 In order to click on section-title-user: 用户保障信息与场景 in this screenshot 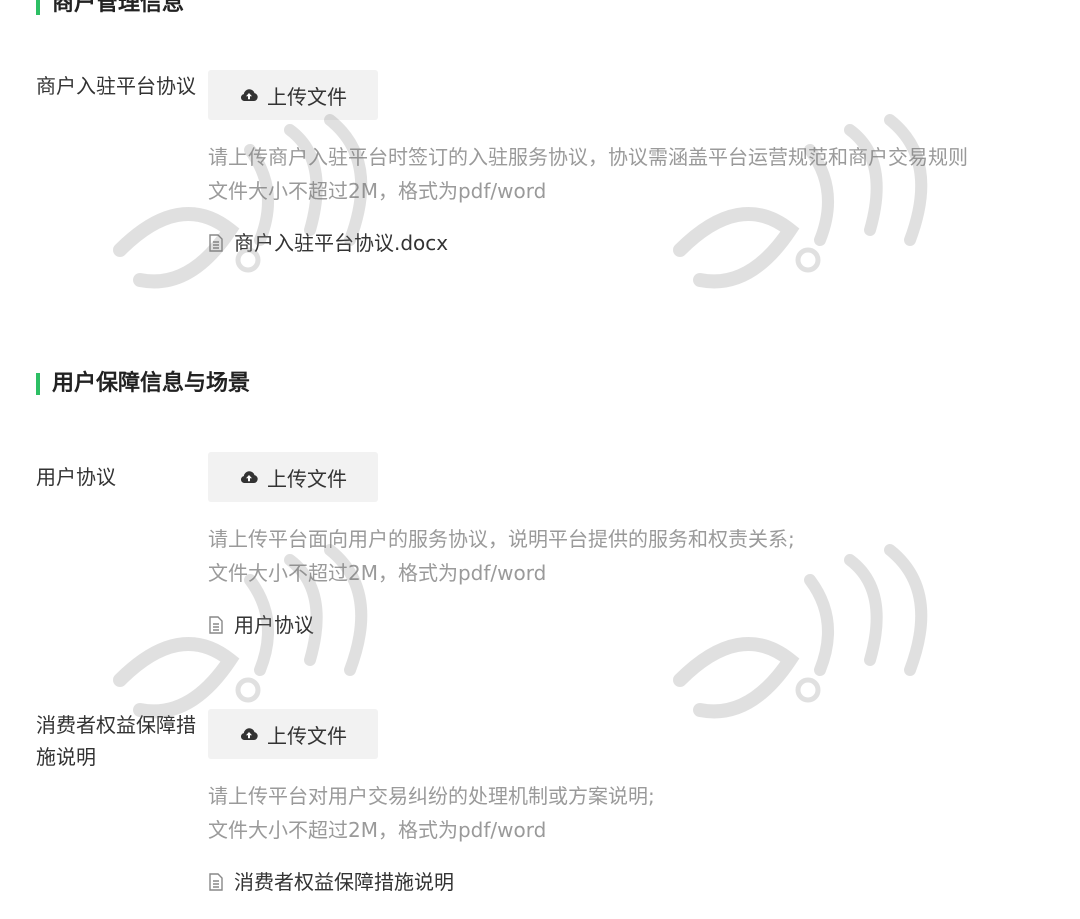, I will do `click(143, 384)`.